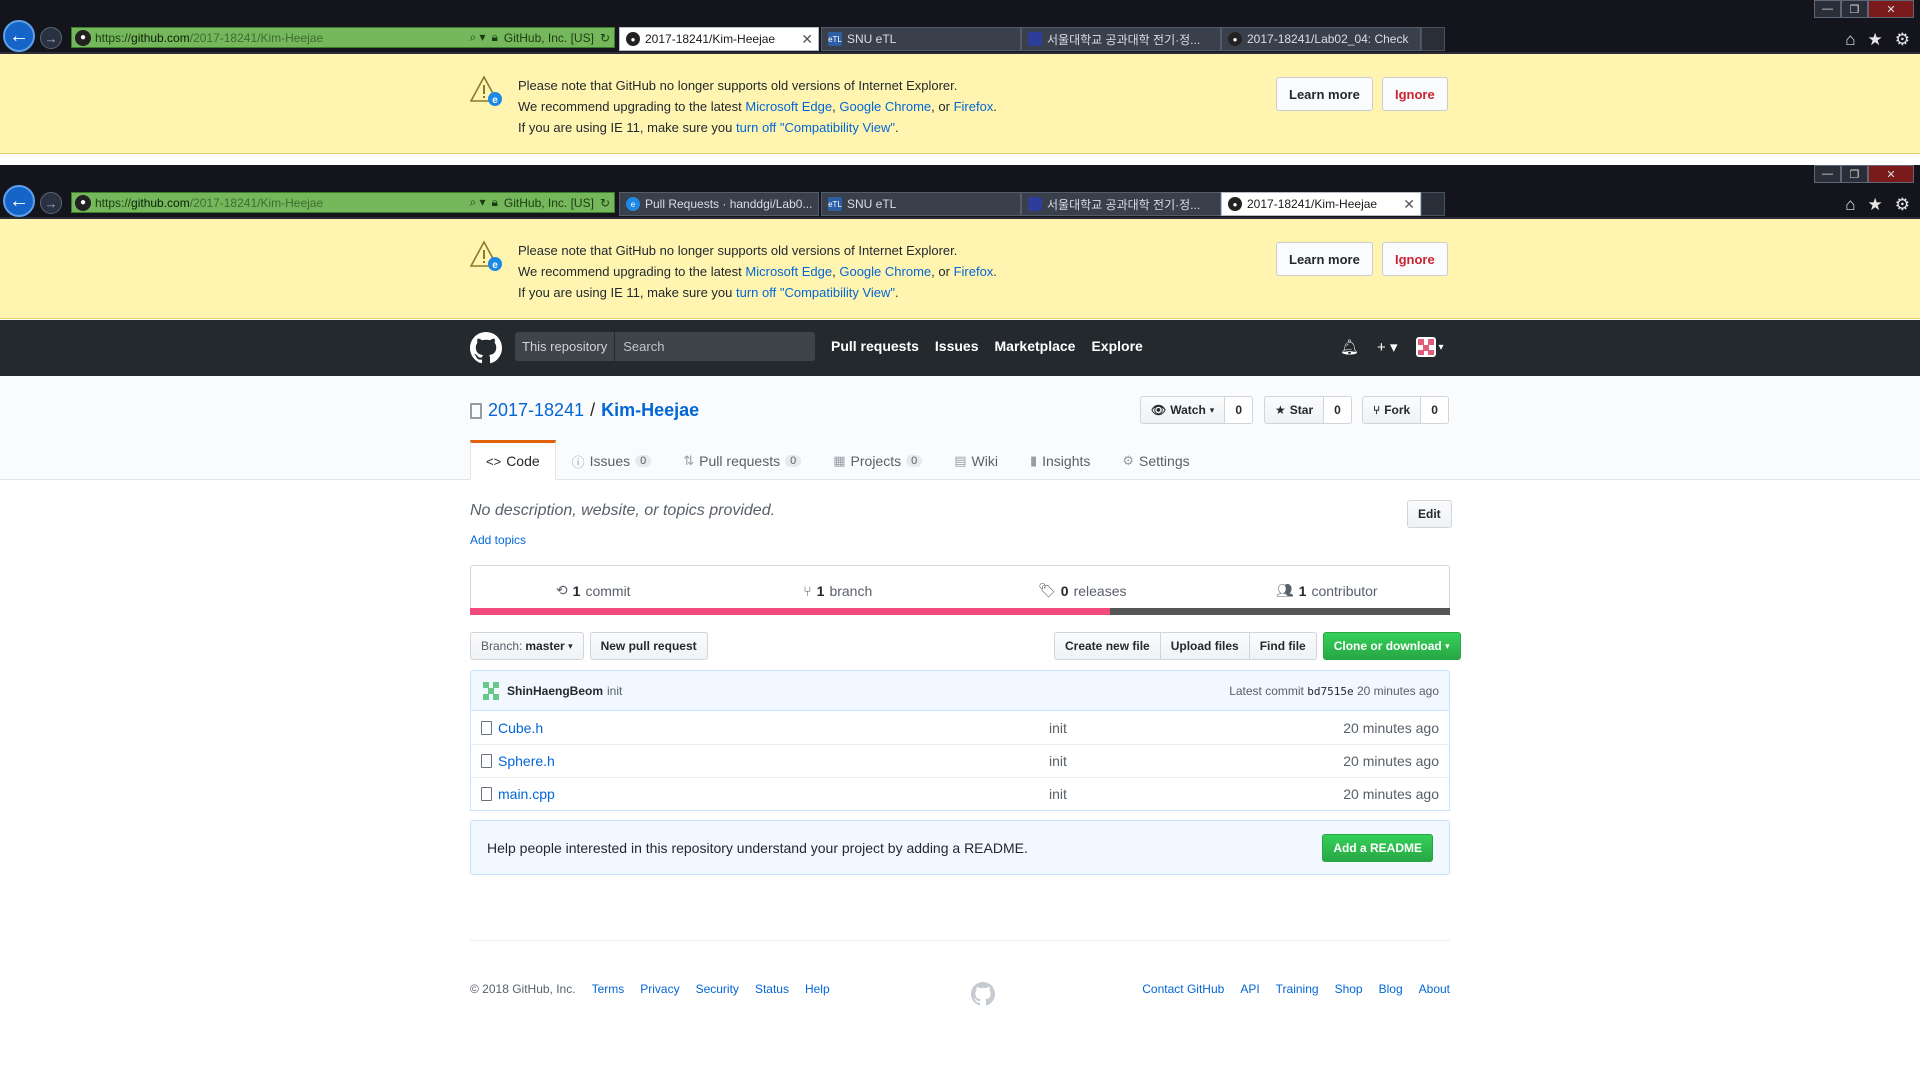  What do you see at coordinates (1321, 39) in the screenshot?
I see `browser-tab: ● 2017-18241/Lab02_04: Check` at bounding box center [1321, 39].